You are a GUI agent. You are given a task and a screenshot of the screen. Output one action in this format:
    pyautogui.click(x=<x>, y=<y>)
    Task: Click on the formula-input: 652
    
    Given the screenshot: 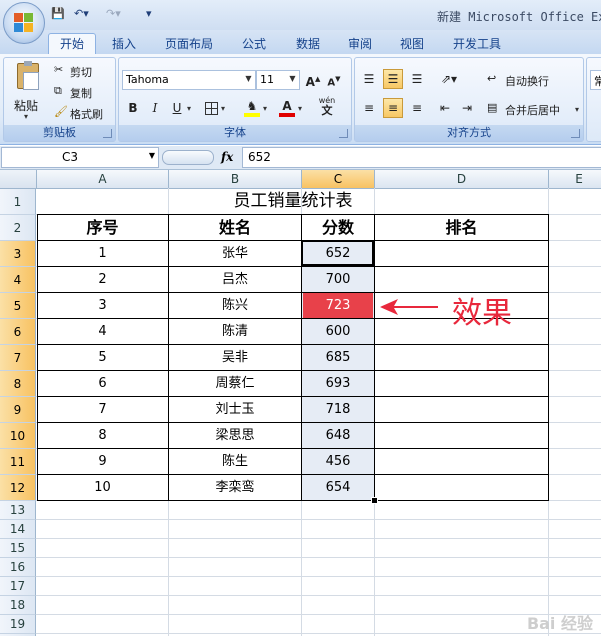 What is the action you would take?
    pyautogui.click(x=421, y=157)
    